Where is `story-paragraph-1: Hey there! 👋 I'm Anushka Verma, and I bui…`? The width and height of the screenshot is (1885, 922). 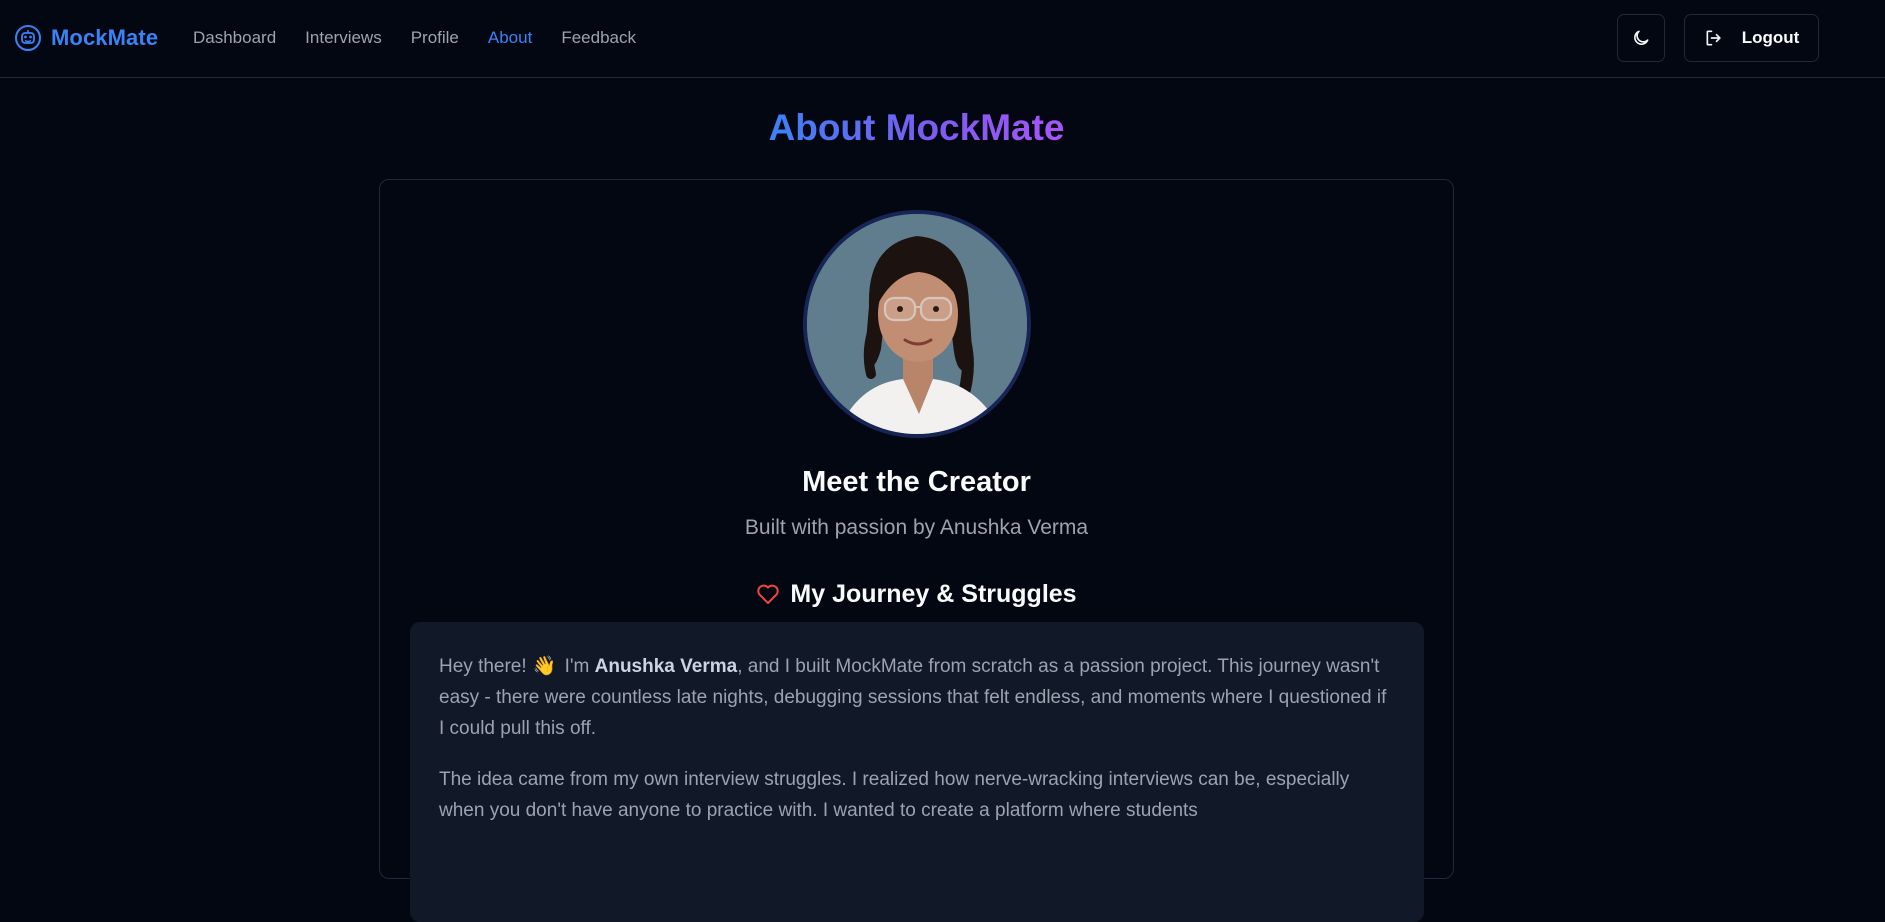
story-paragraph-1: Hey there! 👋 I'm Anushka Verma, and I bui… is located at coordinates (917, 697).